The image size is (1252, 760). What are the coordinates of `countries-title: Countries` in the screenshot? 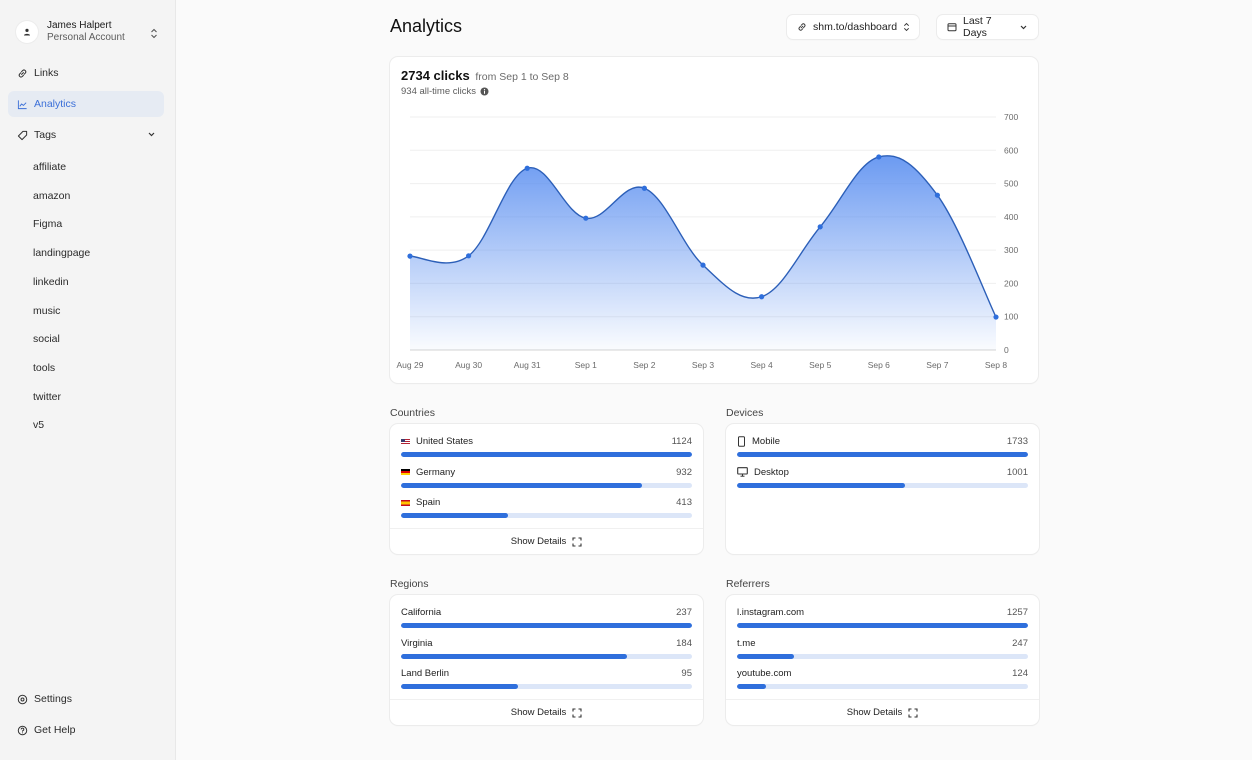 It's located at (412, 413).